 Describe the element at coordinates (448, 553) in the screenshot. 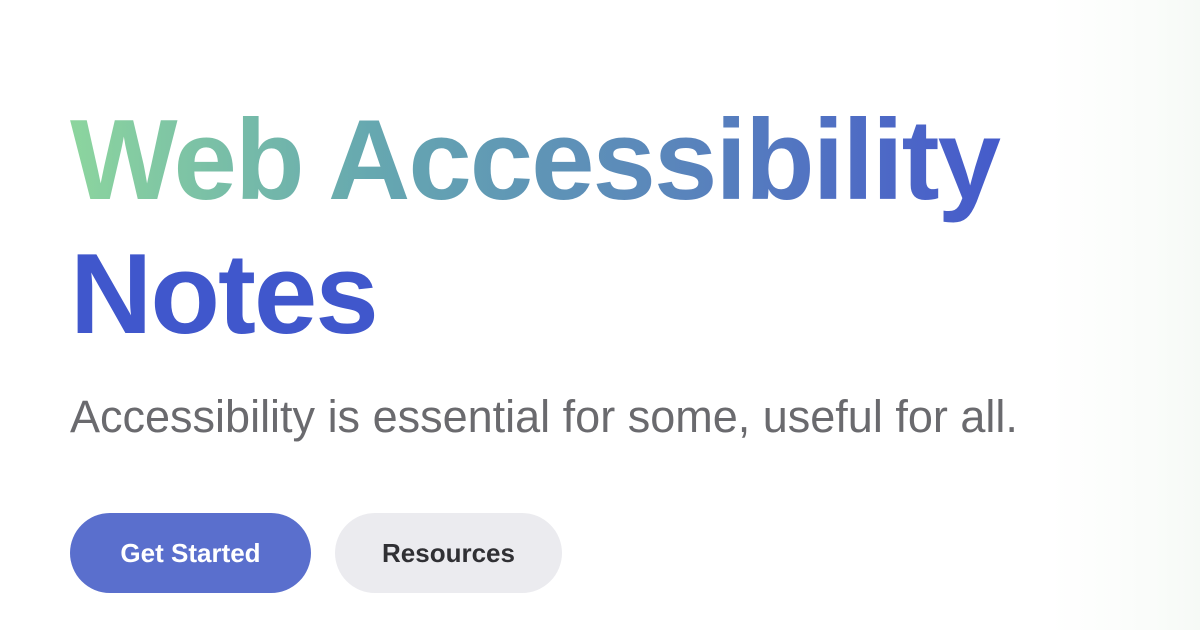

I see `resources-button: Resources` at that location.